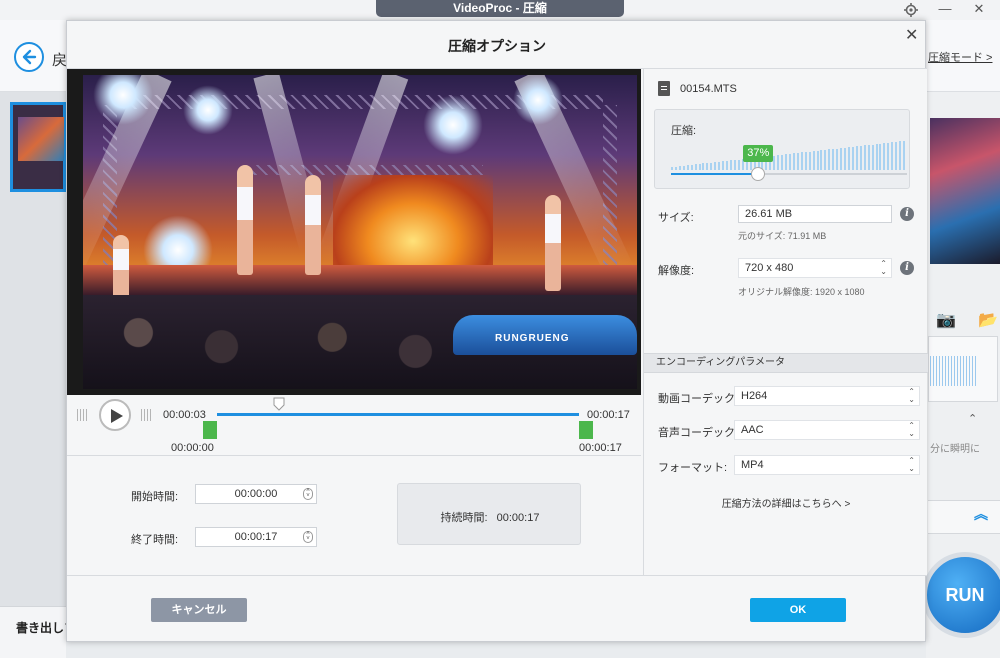 This screenshot has width=1000, height=658. Describe the element at coordinates (815, 268) in the screenshot. I see `resolution-select: 720 x 480 ⌃ ⌄` at that location.